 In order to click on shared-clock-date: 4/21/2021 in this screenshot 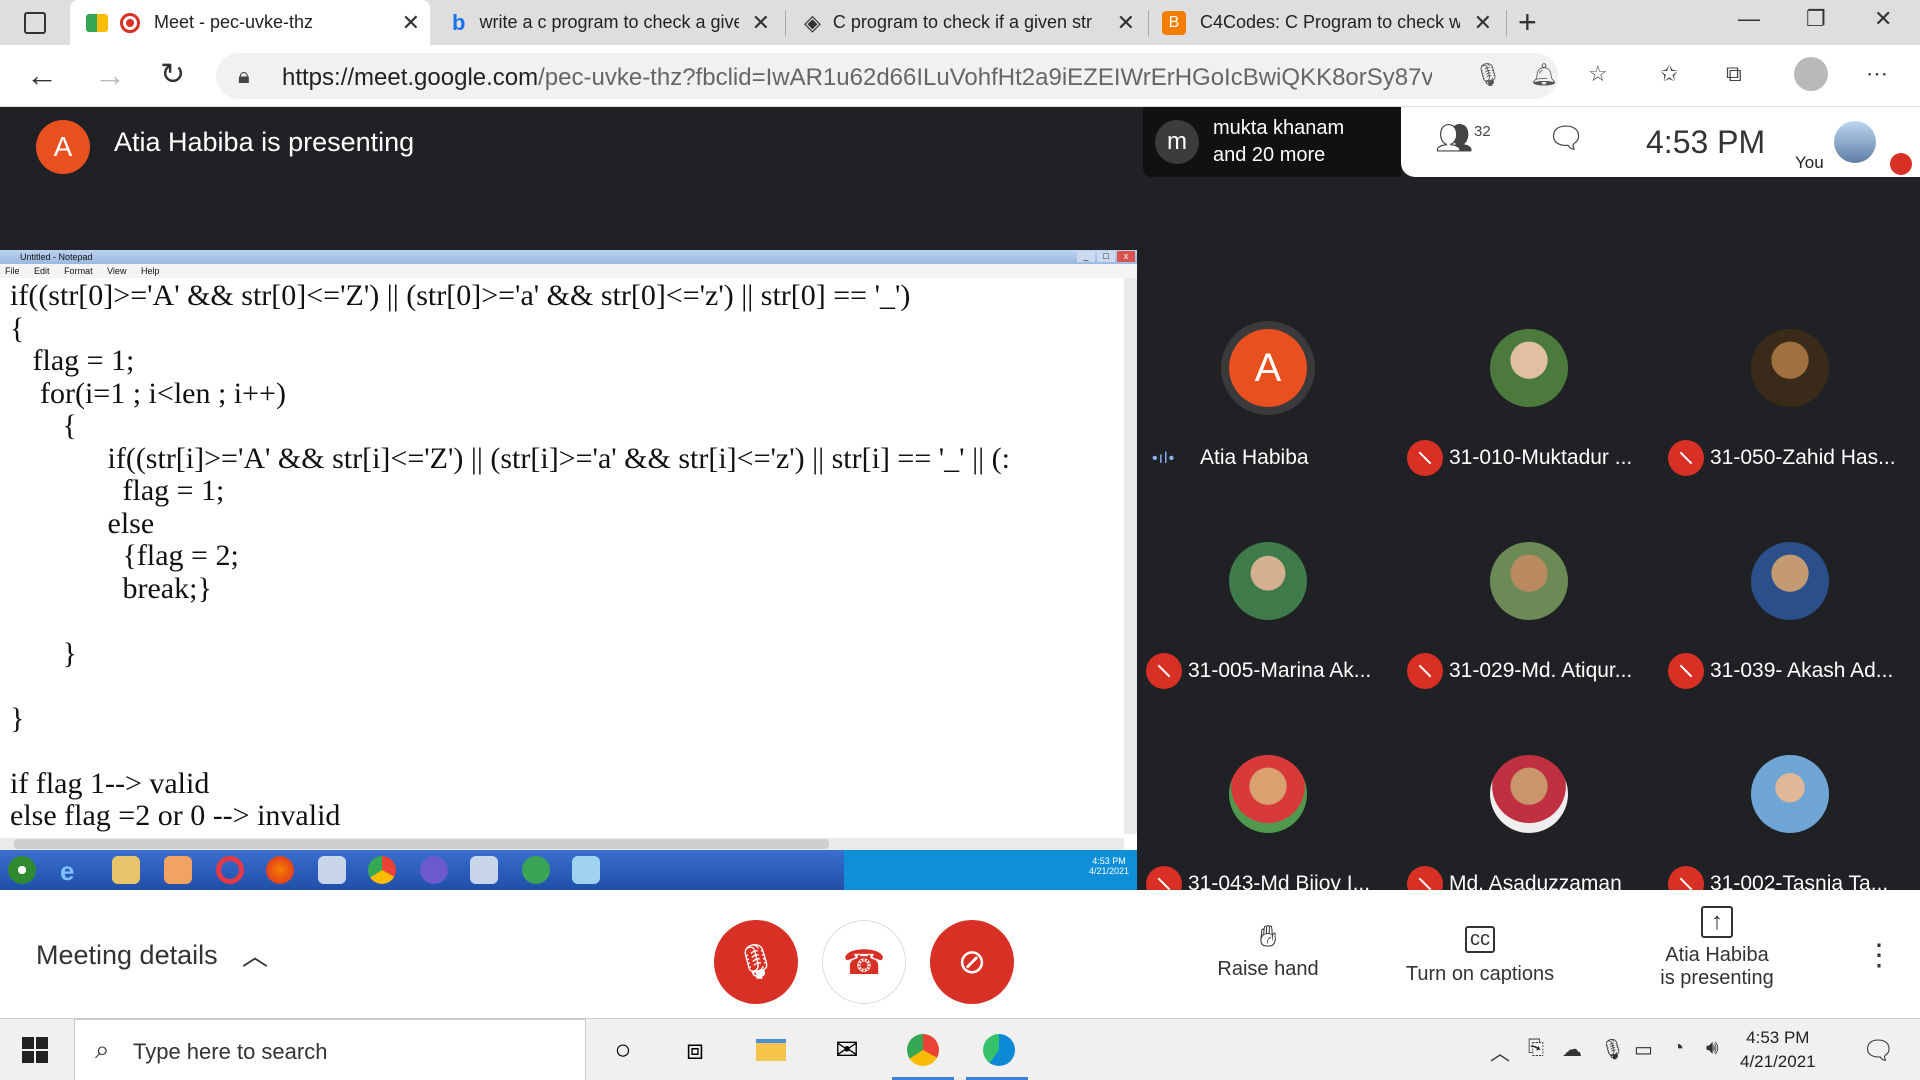, I will do `click(1108, 871)`.